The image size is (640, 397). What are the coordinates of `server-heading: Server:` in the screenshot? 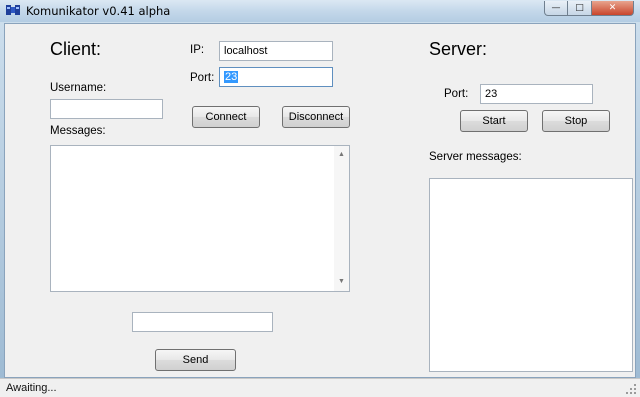 It's located at (458, 49).